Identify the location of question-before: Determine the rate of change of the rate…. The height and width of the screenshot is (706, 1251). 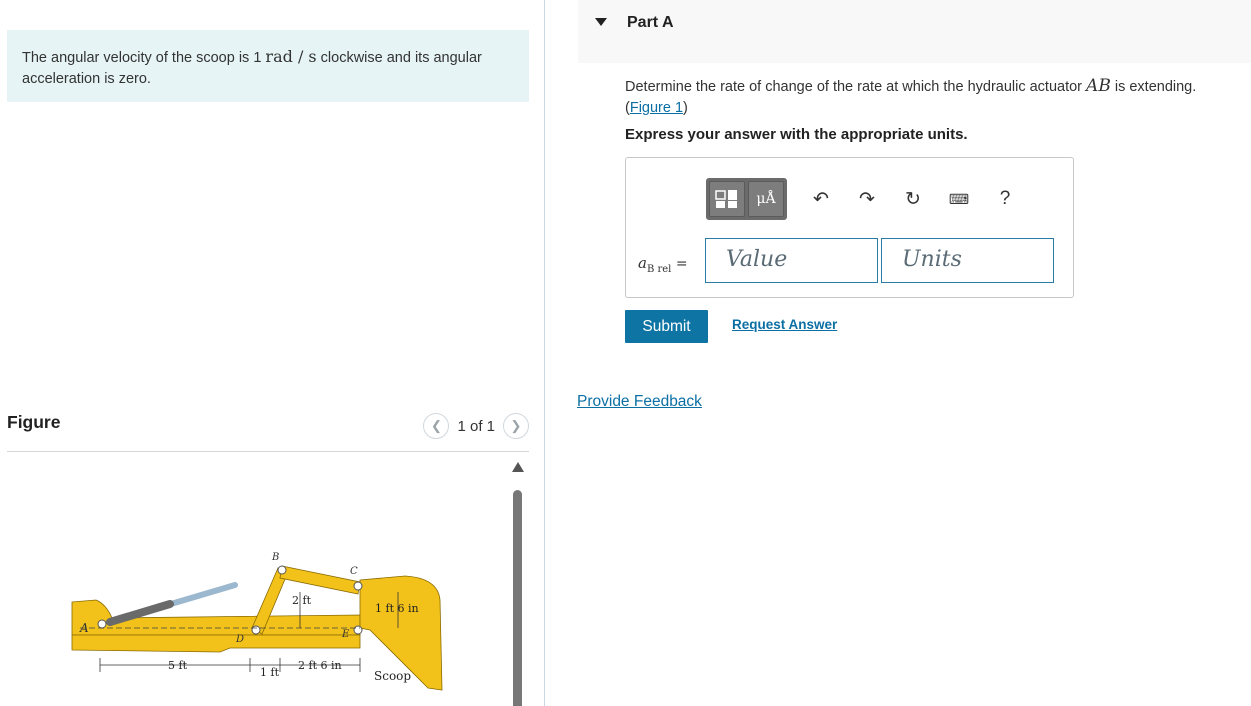
(854, 87).